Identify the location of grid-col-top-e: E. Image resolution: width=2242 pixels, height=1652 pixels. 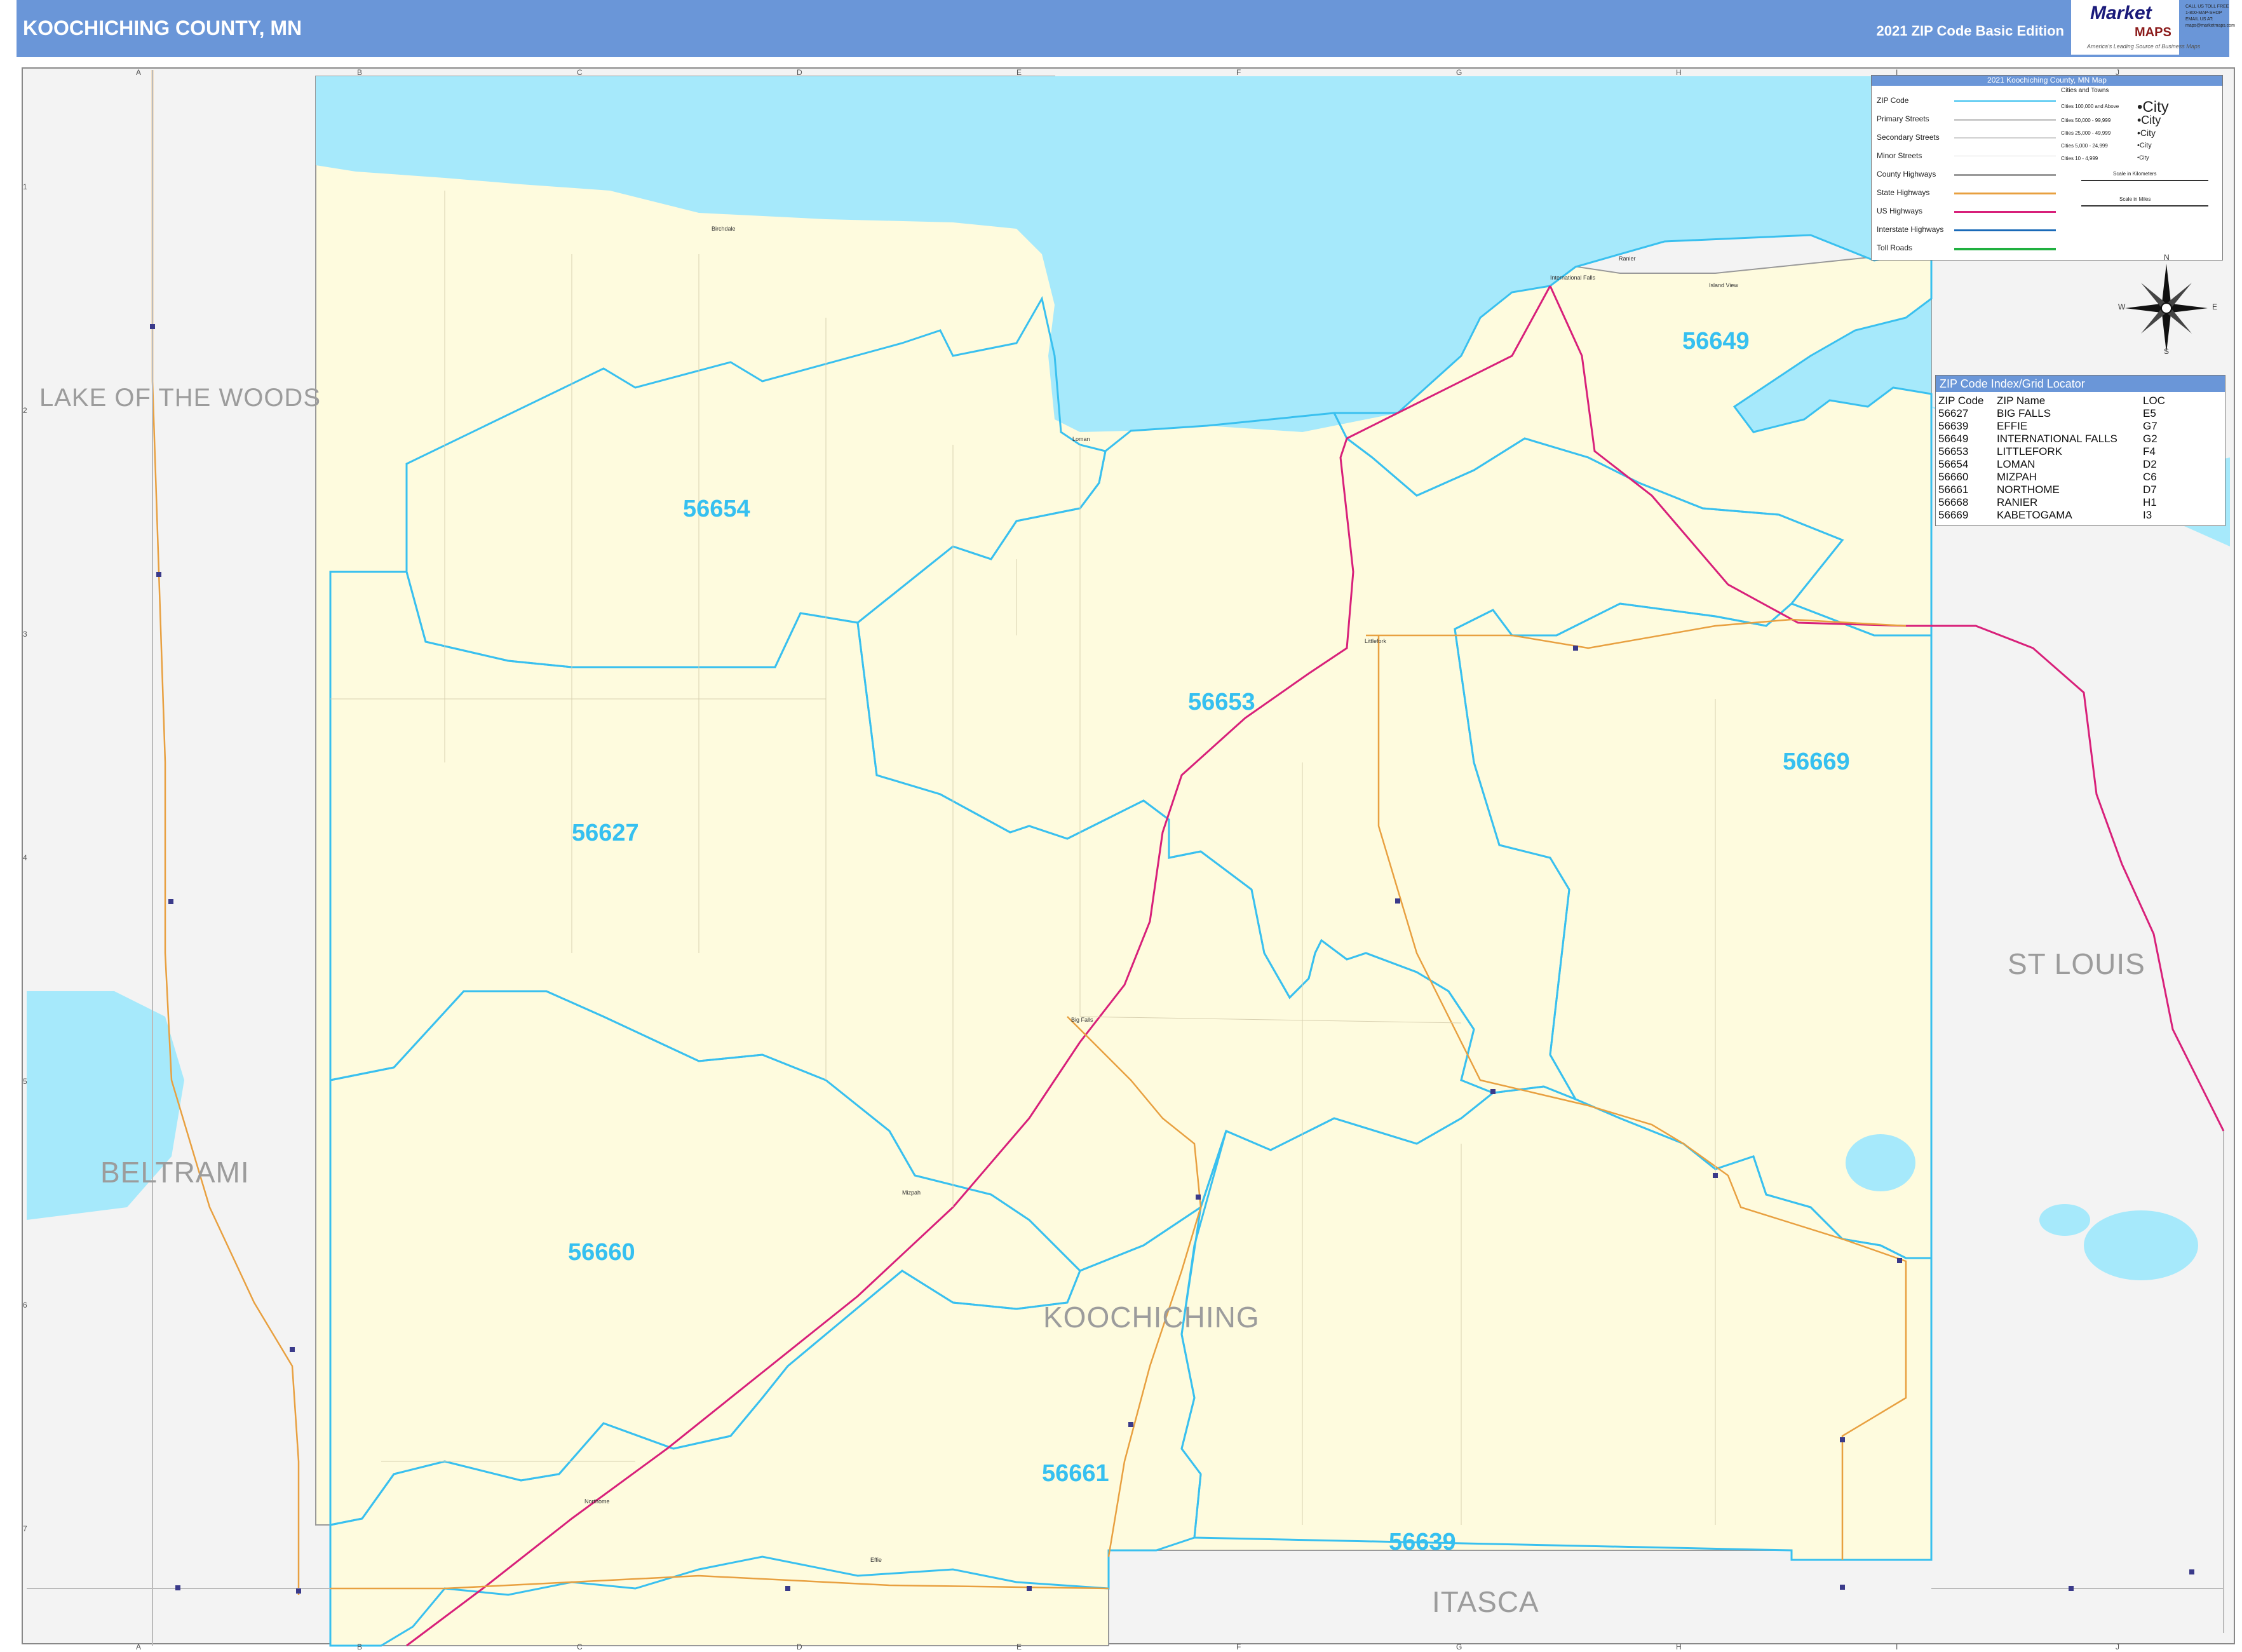
(1019, 73).